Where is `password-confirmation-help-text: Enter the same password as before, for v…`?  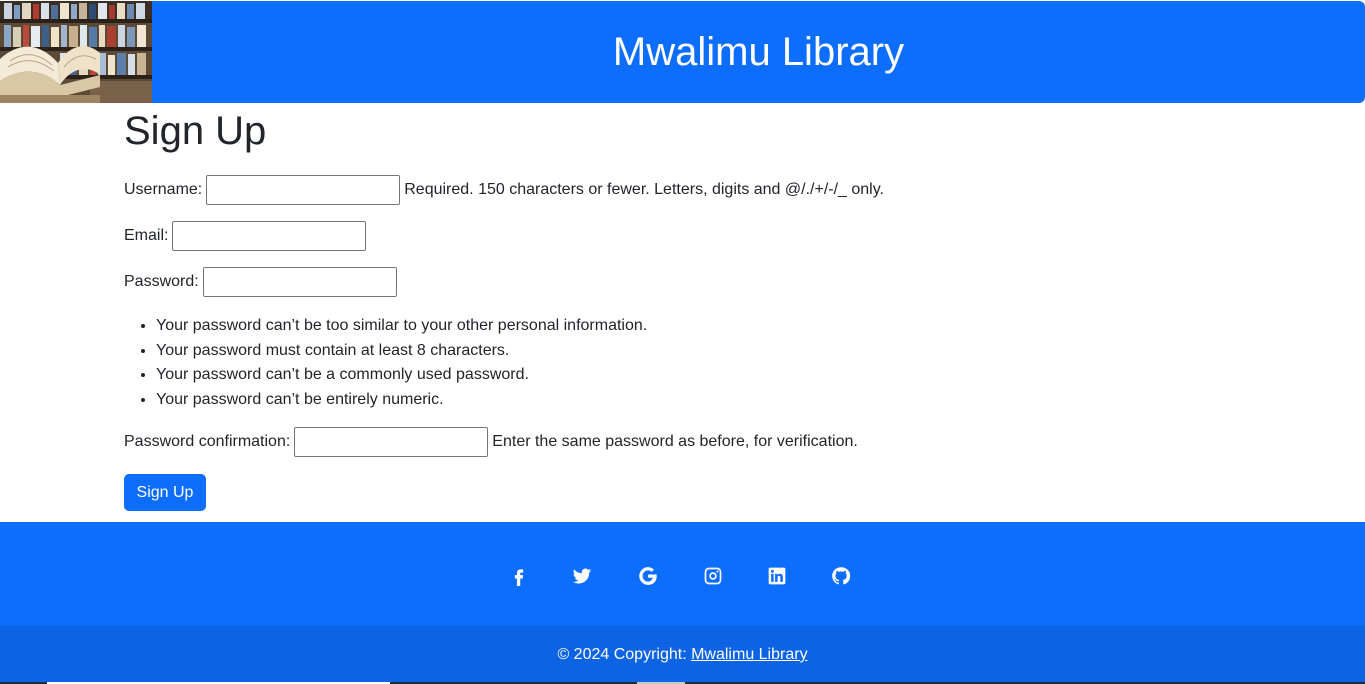
password-confirmation-help-text: Enter the same password as before, for v… is located at coordinates (675, 441).